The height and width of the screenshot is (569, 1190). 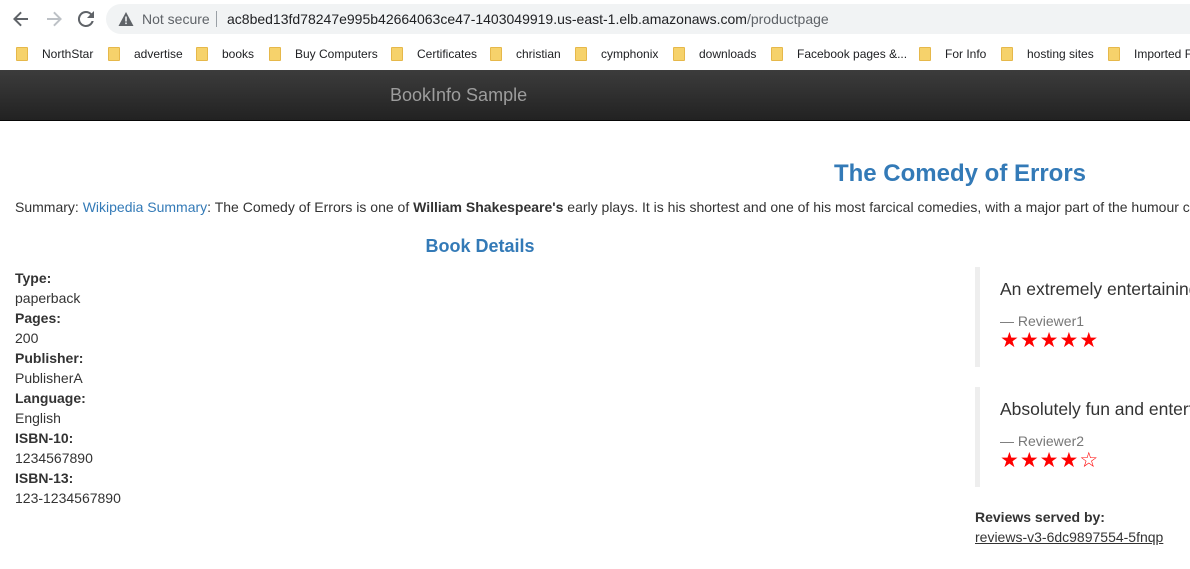 What do you see at coordinates (48, 298) in the screenshot?
I see `detail-value-type: paperback` at bounding box center [48, 298].